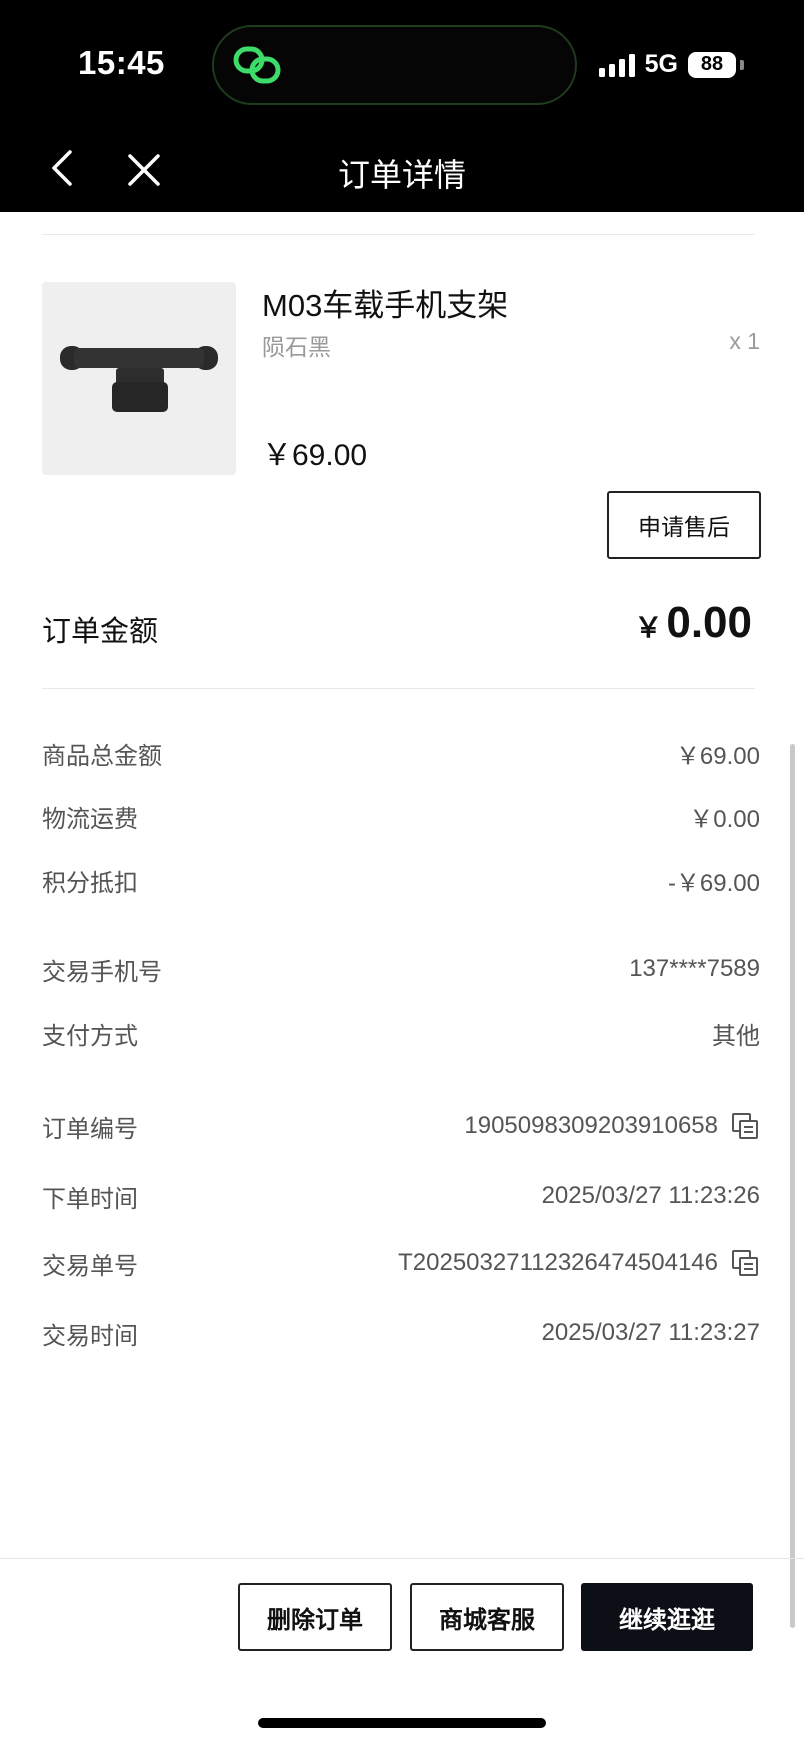 This screenshot has width=804, height=1748. What do you see at coordinates (257, 65) in the screenshot?
I see `link-app-icon` at bounding box center [257, 65].